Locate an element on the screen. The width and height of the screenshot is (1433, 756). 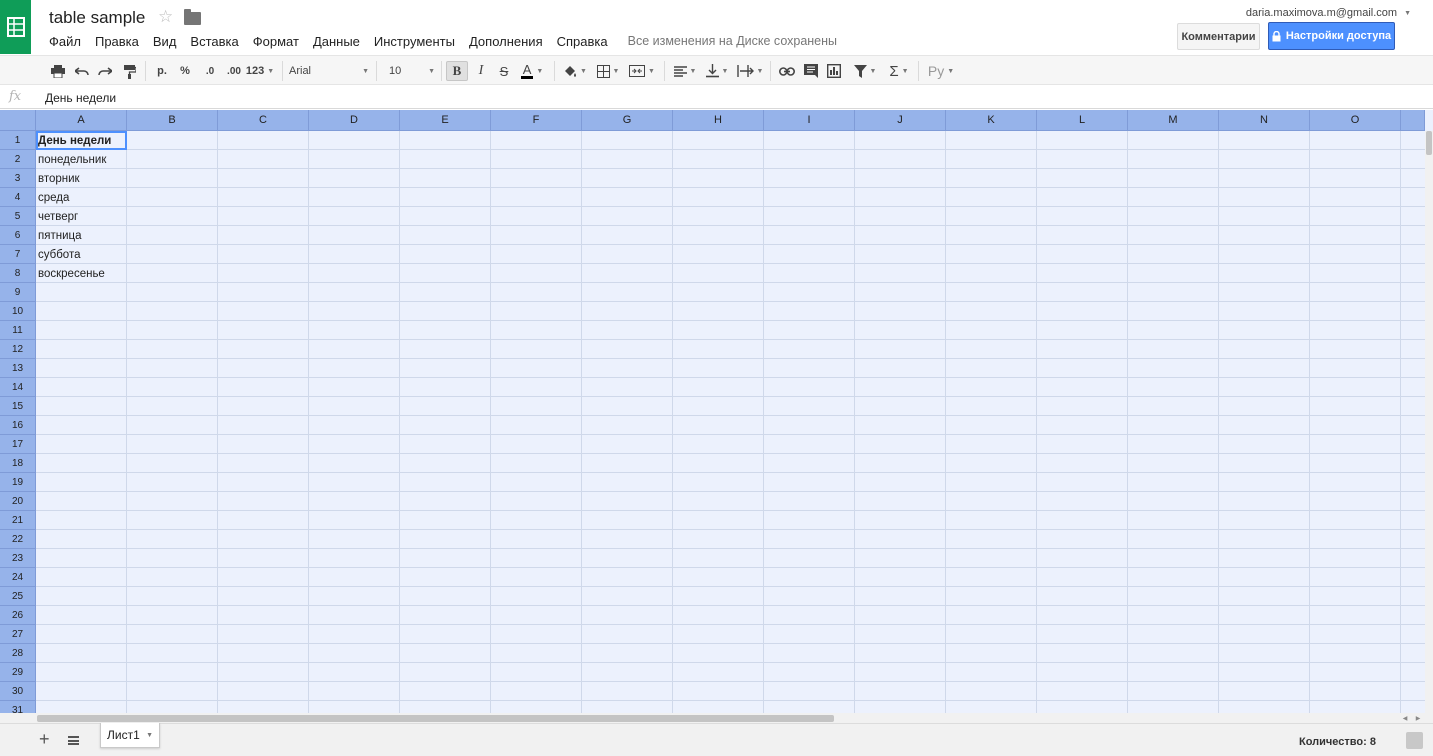
share-button: Настройки доступа is located at coordinates (1331, 36).